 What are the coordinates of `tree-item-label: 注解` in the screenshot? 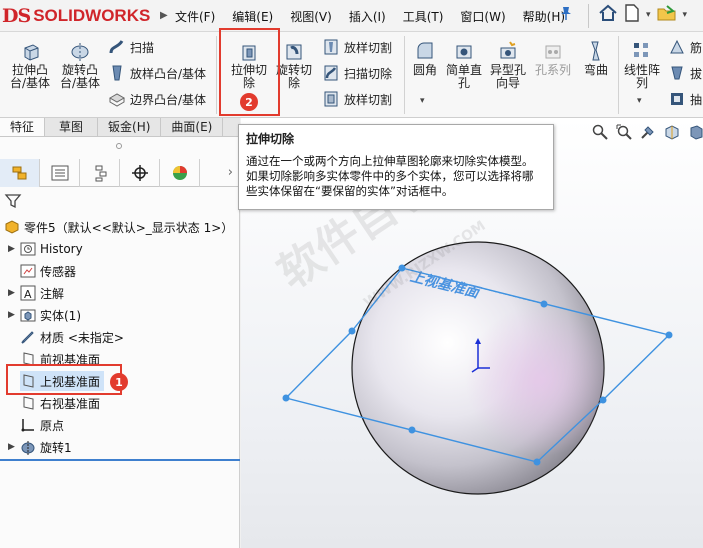 It's located at (52, 293).